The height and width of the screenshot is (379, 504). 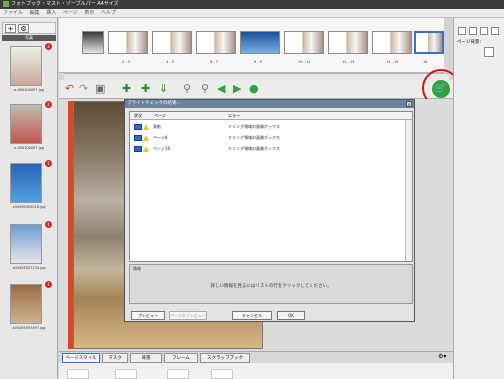 What do you see at coordinates (13, 13) in the screenshot?
I see `menu-file: ファイル` at bounding box center [13, 13].